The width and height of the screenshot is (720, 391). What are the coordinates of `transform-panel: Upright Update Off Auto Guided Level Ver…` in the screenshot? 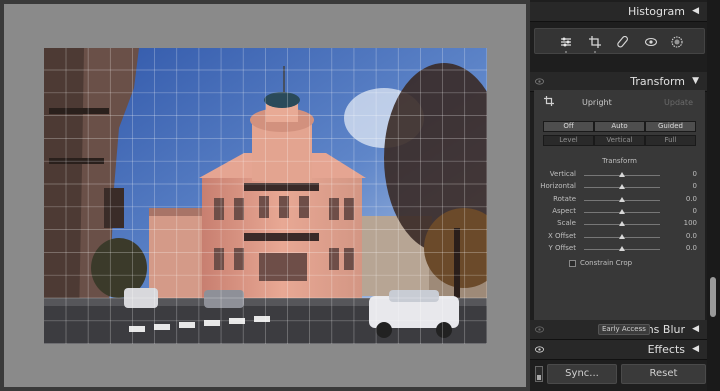 It's located at (619, 205).